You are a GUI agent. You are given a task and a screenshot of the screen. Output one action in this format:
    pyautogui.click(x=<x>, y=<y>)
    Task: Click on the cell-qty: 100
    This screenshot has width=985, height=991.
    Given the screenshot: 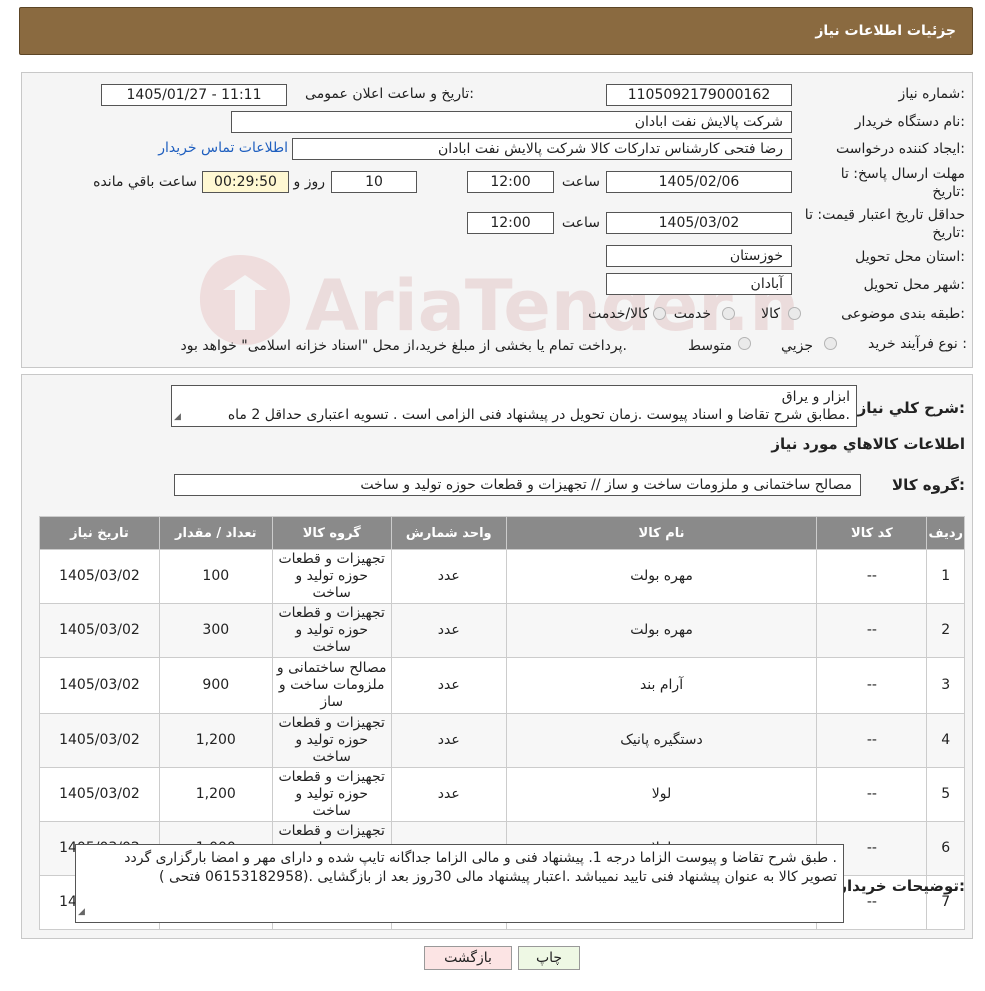 What is the action you would take?
    pyautogui.click(x=215, y=576)
    